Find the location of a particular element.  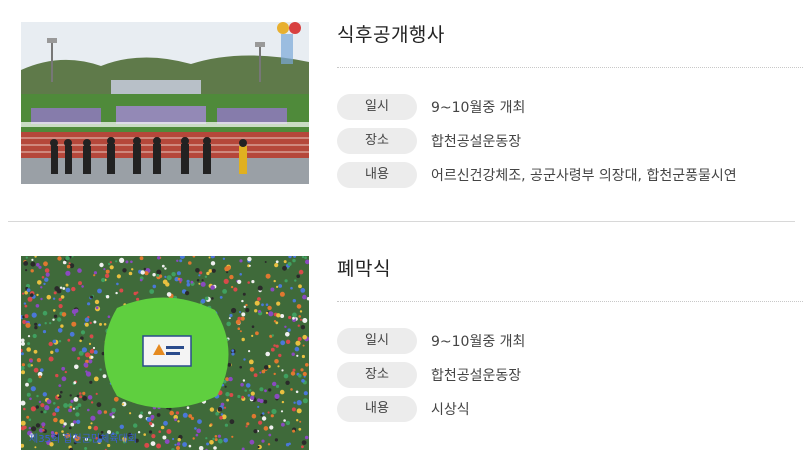

event-title: 폐막식 is located at coordinates (364, 269).